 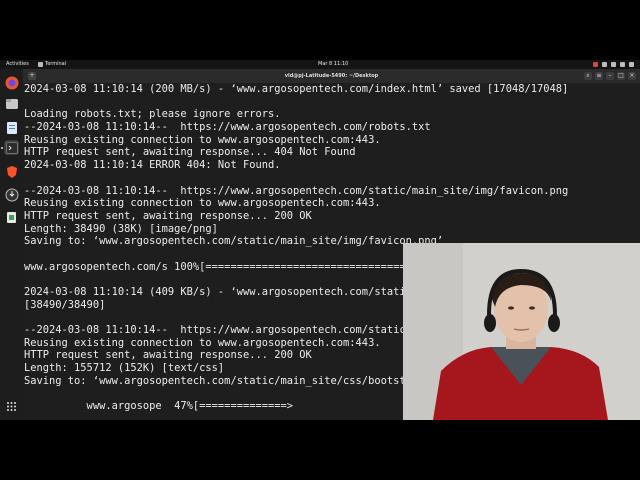 I want to click on system-tray, so click(x=613, y=64).